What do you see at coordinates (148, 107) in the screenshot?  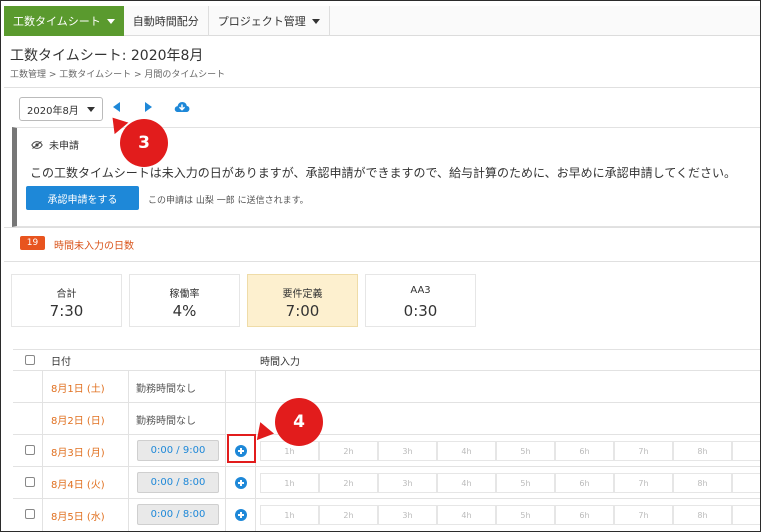 I see `chevron-right-icon` at bounding box center [148, 107].